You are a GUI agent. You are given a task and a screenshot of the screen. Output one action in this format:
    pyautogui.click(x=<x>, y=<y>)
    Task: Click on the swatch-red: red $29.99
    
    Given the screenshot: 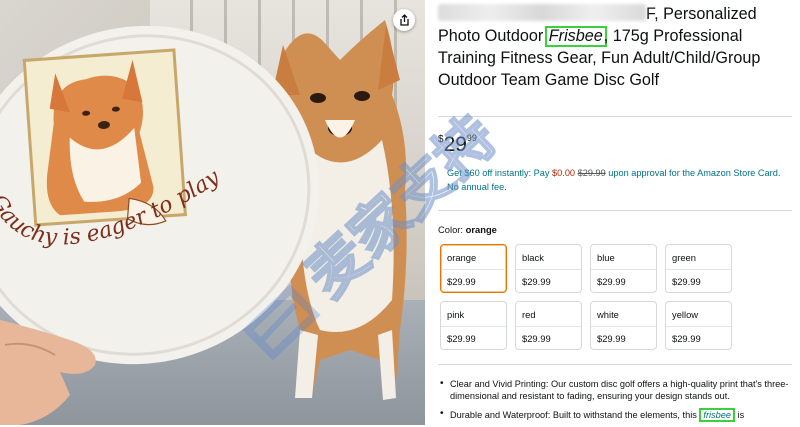 What is the action you would take?
    pyautogui.click(x=548, y=325)
    